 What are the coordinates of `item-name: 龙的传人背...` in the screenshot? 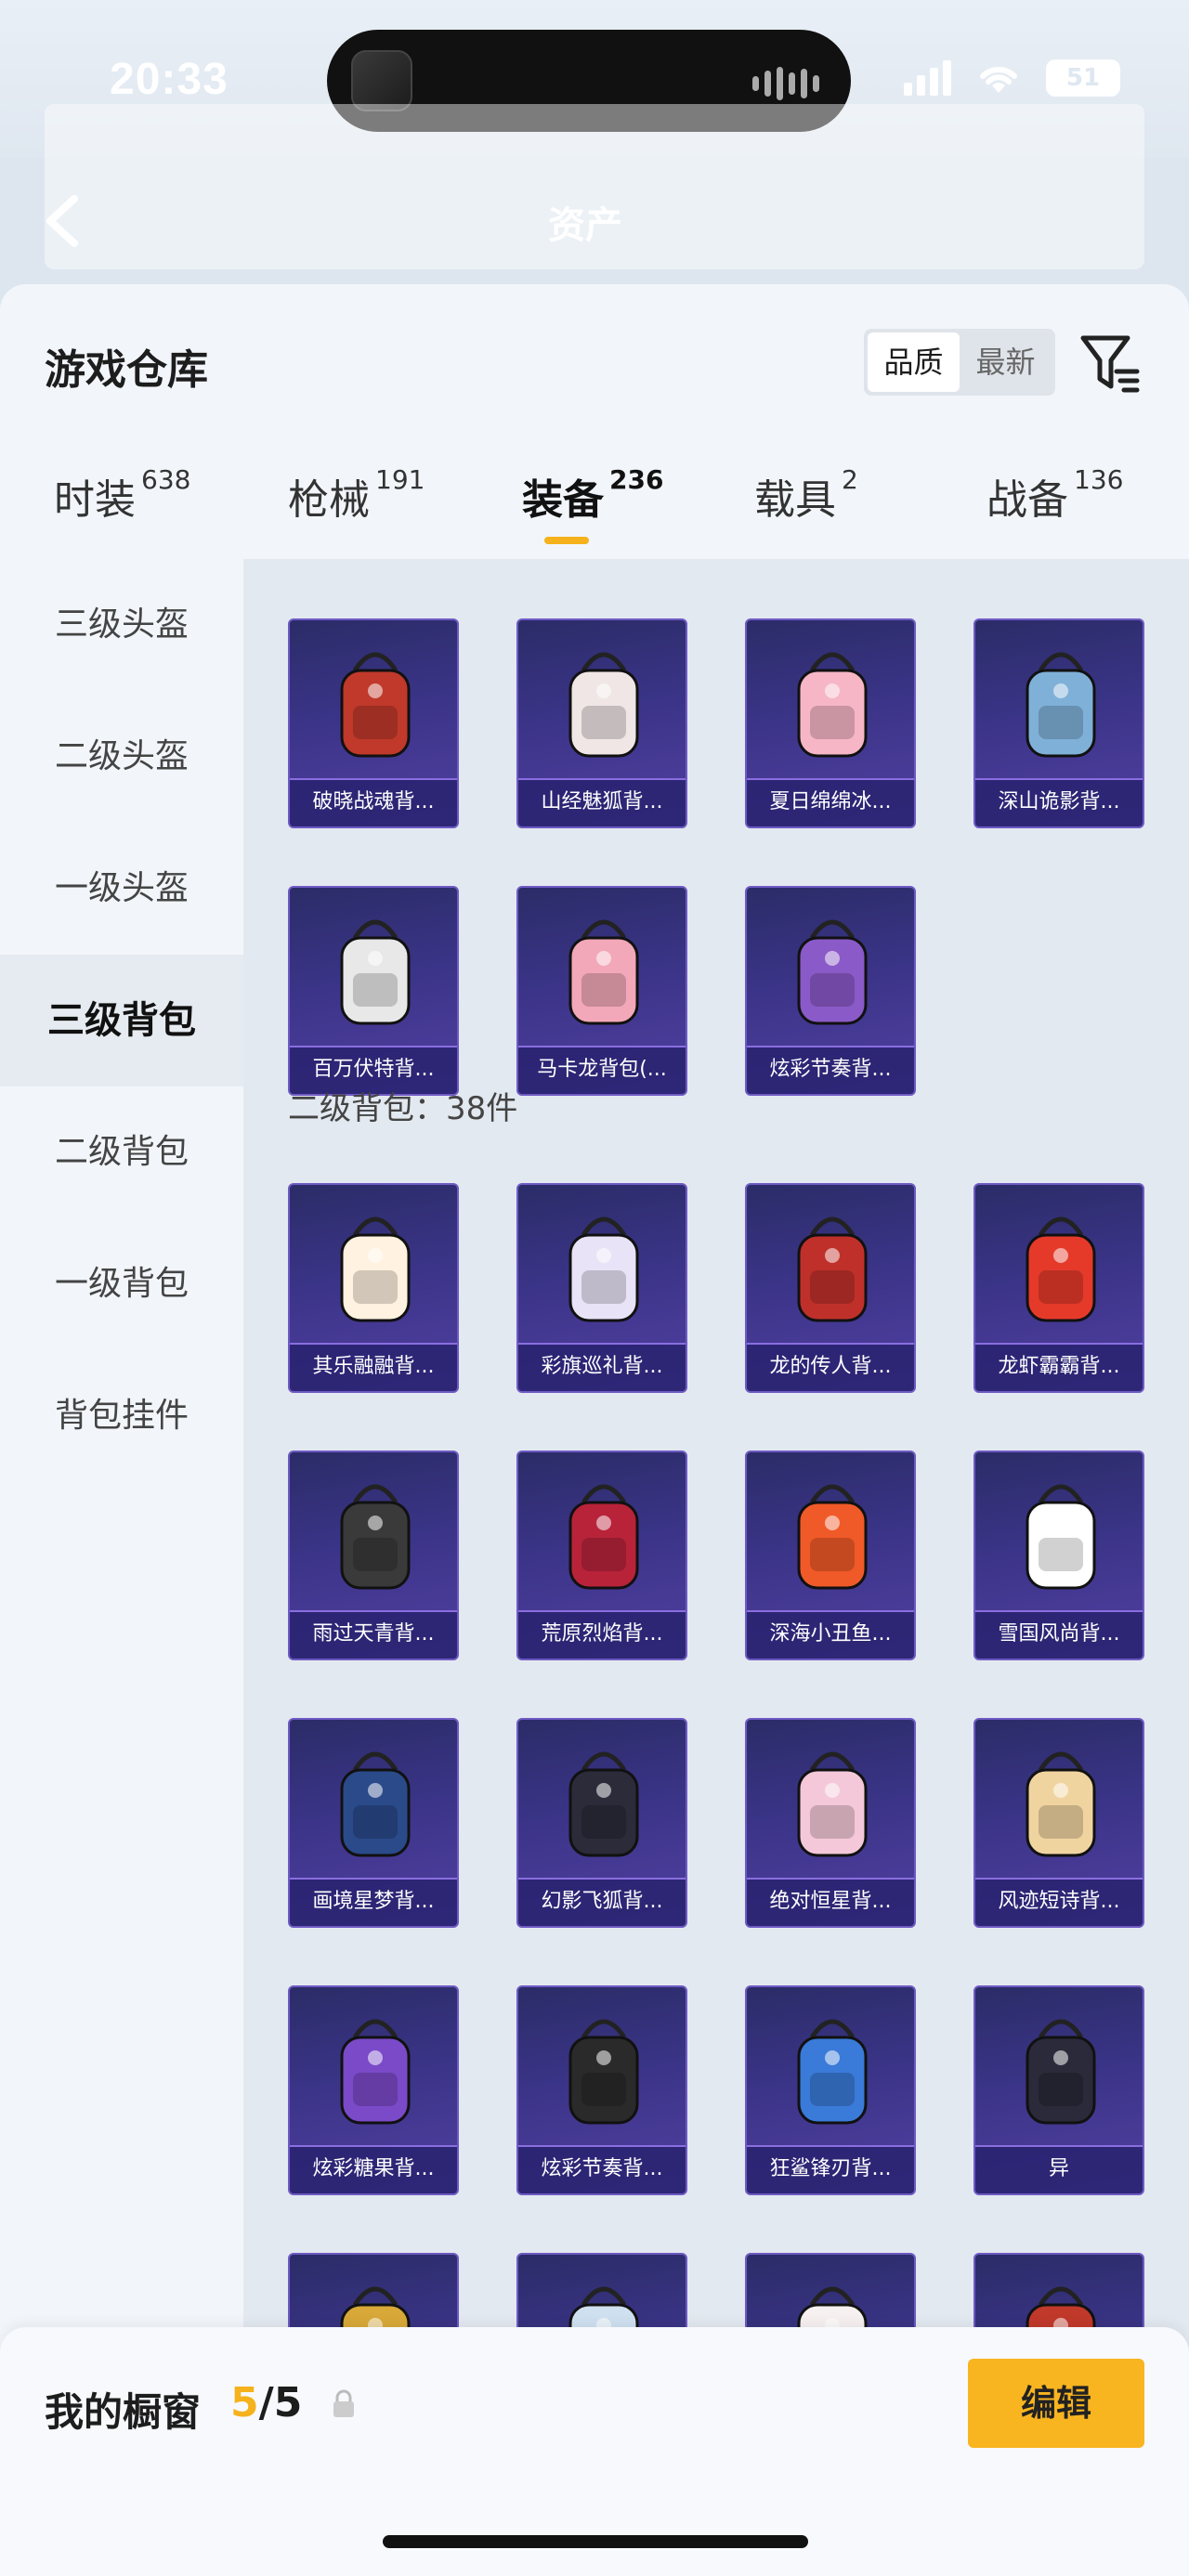 It's located at (831, 1367).